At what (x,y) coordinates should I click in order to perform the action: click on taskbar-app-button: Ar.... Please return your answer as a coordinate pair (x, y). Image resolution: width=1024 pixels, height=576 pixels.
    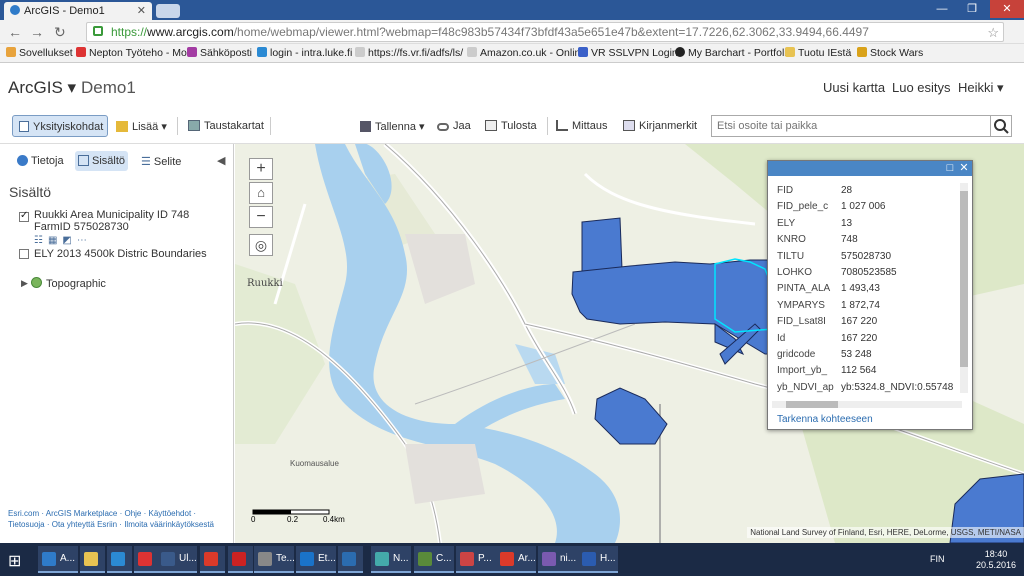
    Looking at the image, I should click on (516, 559).